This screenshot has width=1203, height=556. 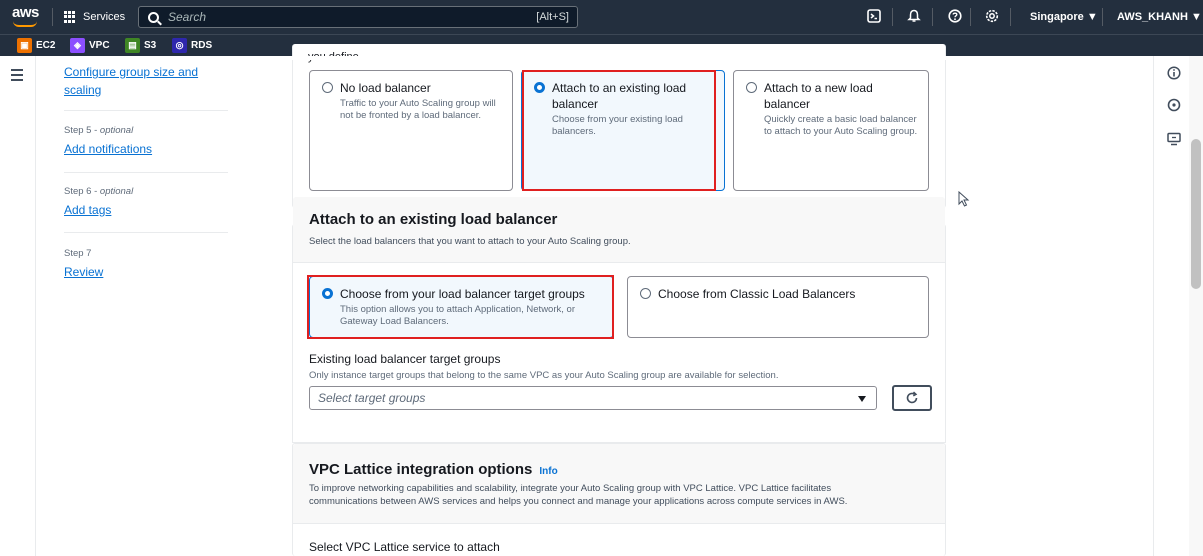 What do you see at coordinates (179, 45) in the screenshot?
I see `rds-icon: ◎` at bounding box center [179, 45].